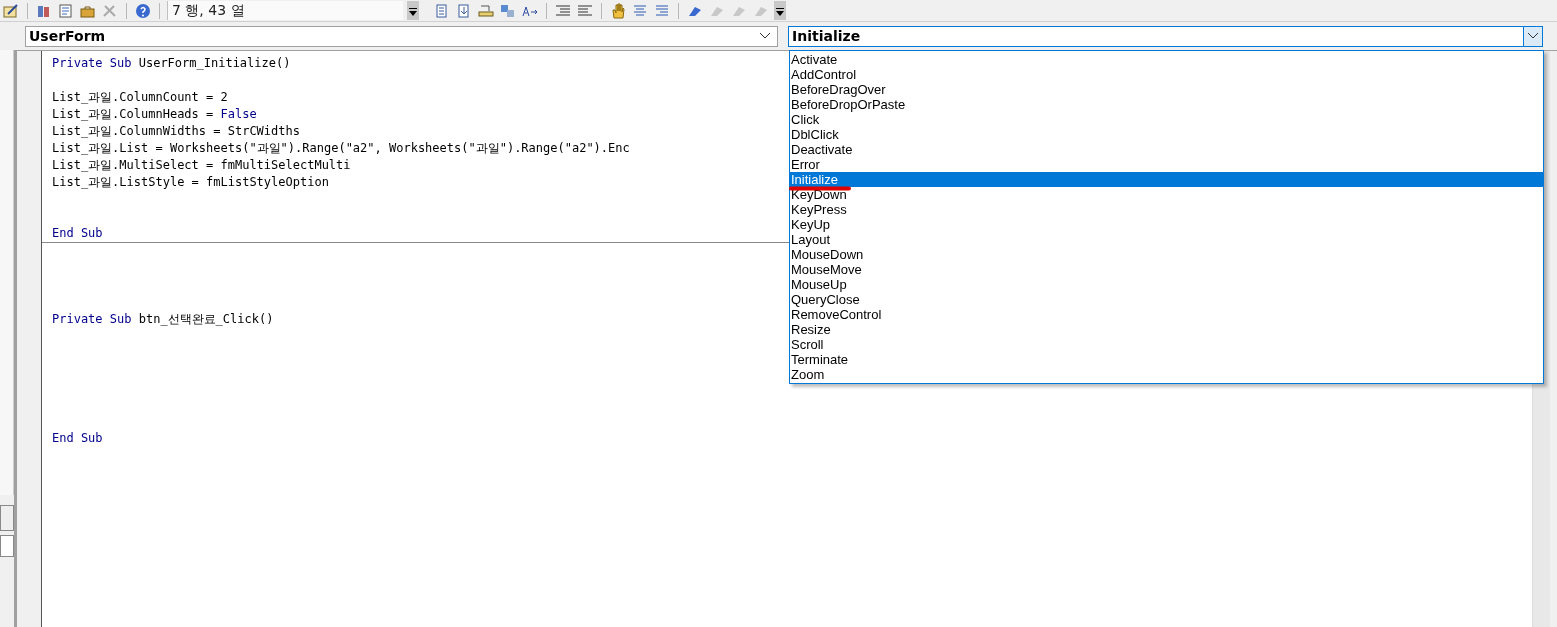 Image resolution: width=1557 pixels, height=627 pixels. What do you see at coordinates (508, 10) in the screenshot?
I see `quick-info-icon` at bounding box center [508, 10].